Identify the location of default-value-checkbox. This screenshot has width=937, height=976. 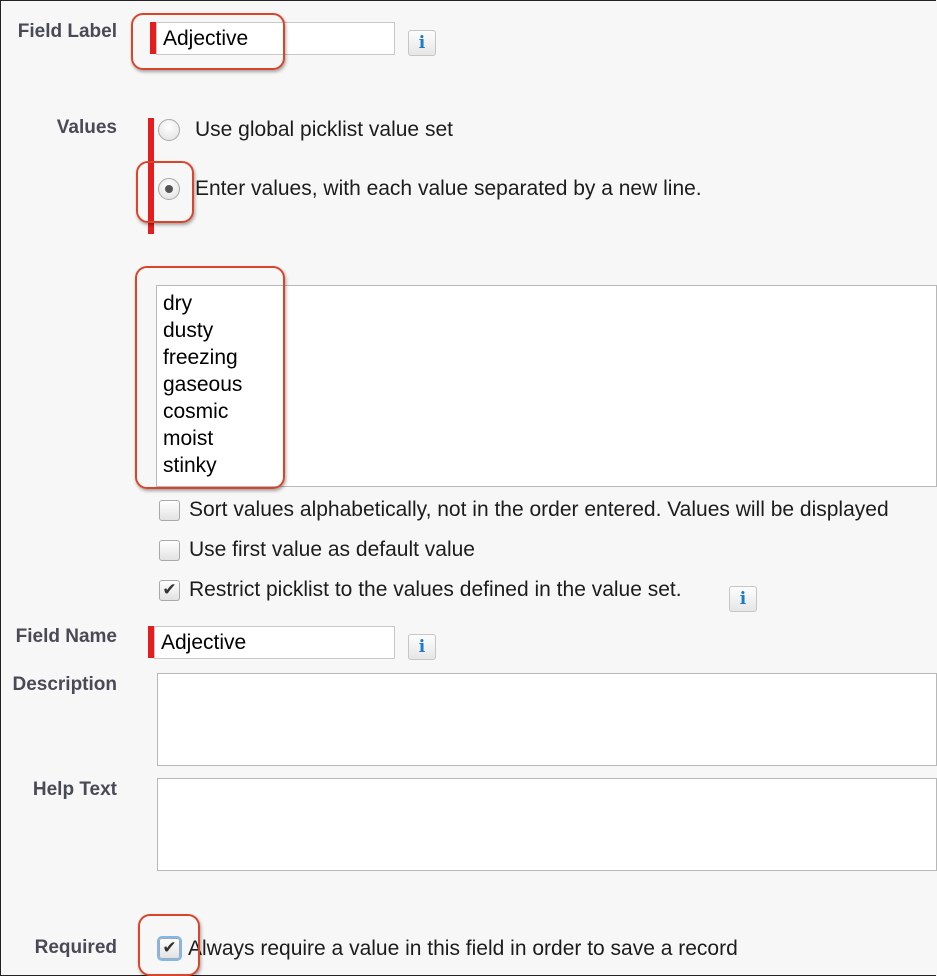
(169, 550).